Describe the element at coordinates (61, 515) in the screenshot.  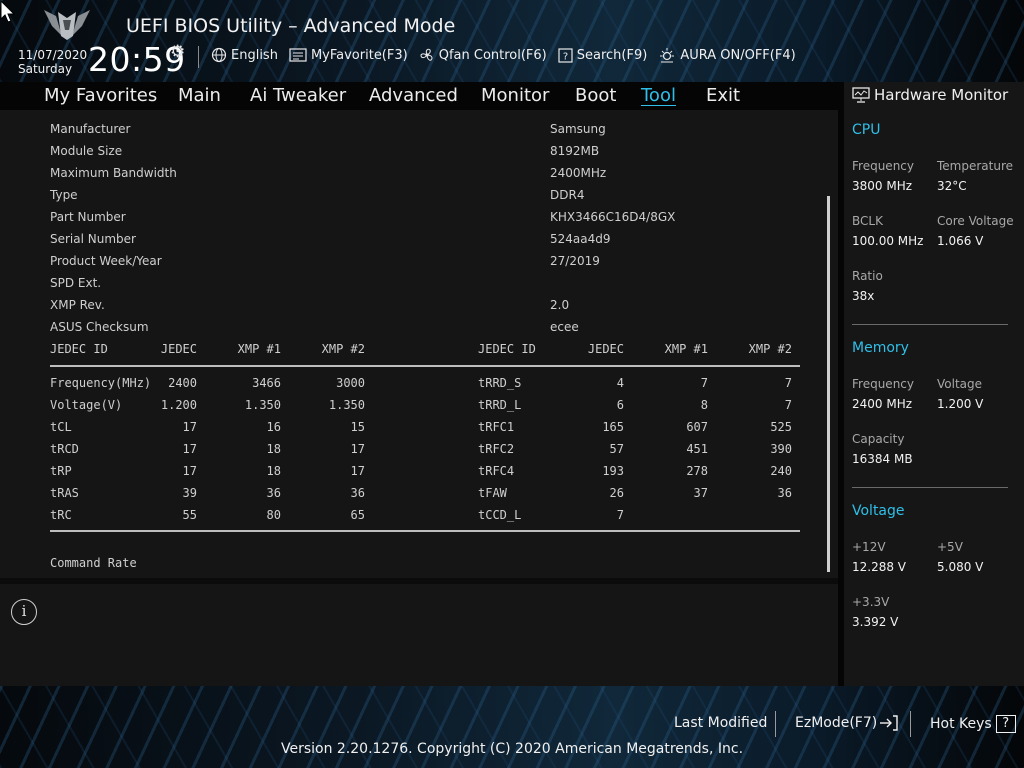
I see `timing-name: tRC` at that location.